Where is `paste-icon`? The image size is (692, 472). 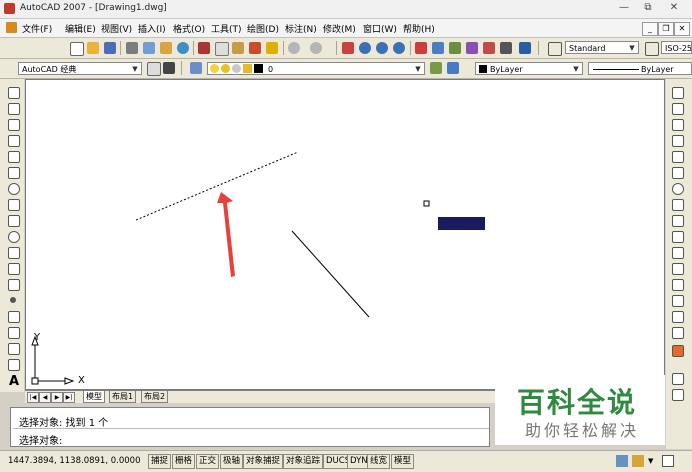 paste-icon is located at coordinates (238, 48).